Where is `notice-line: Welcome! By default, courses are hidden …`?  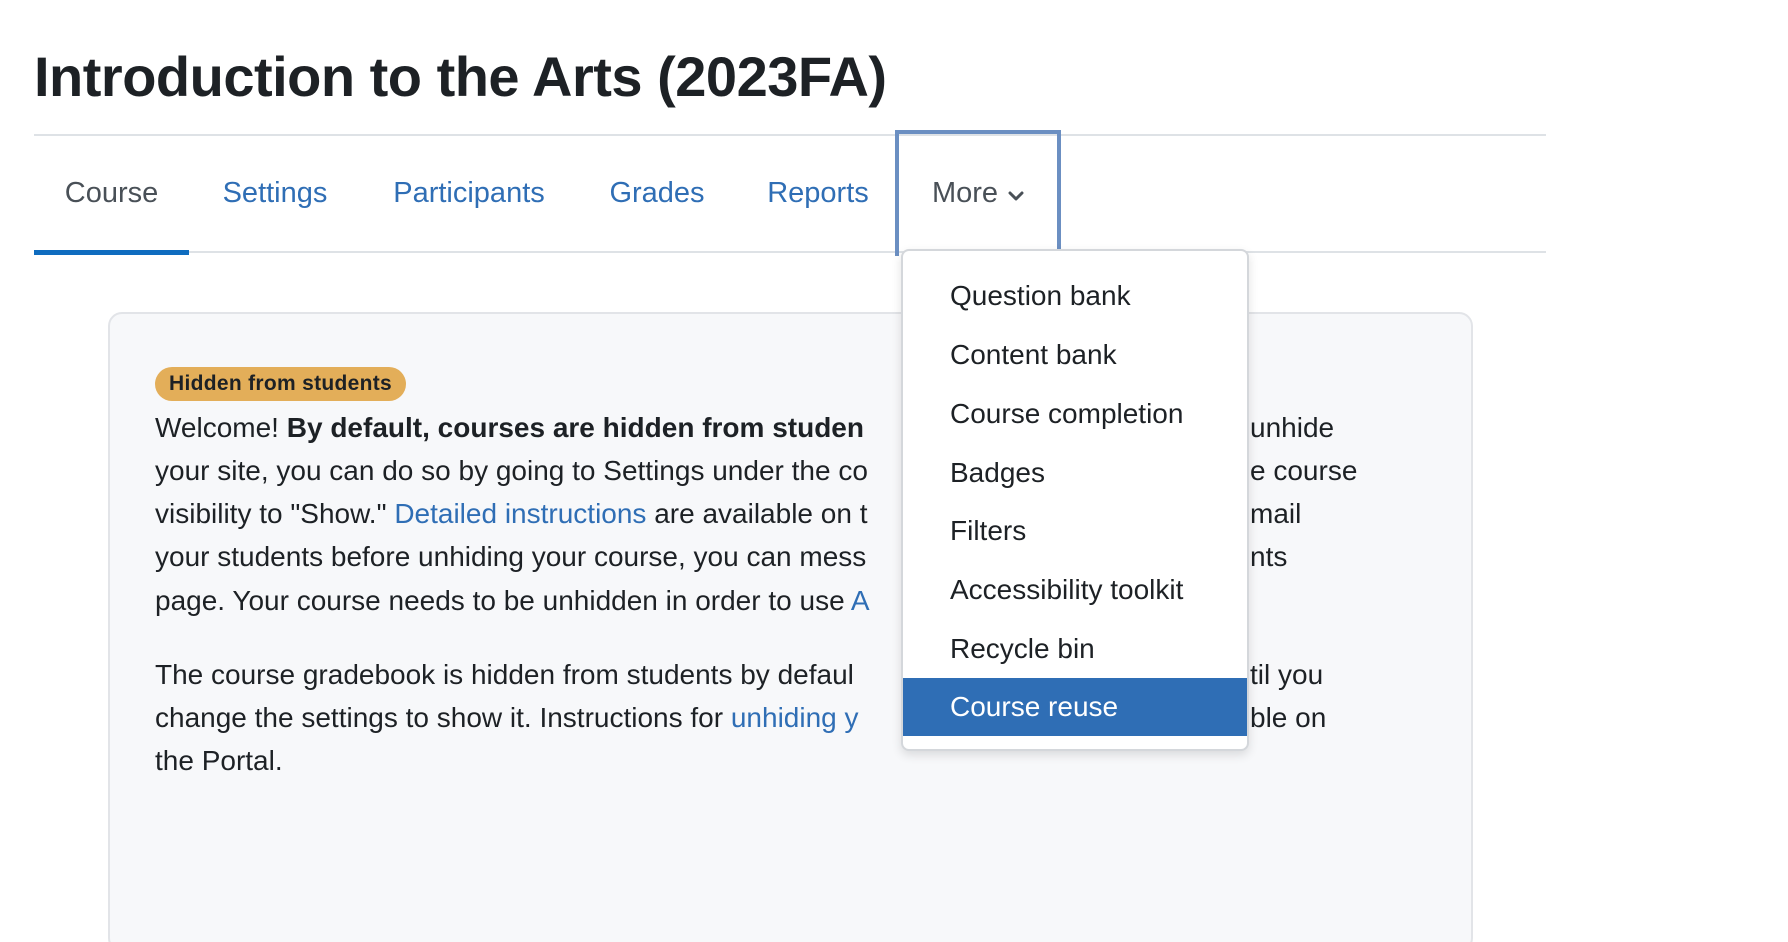 notice-line: Welcome! By default, courses are hidden … is located at coordinates (509, 428).